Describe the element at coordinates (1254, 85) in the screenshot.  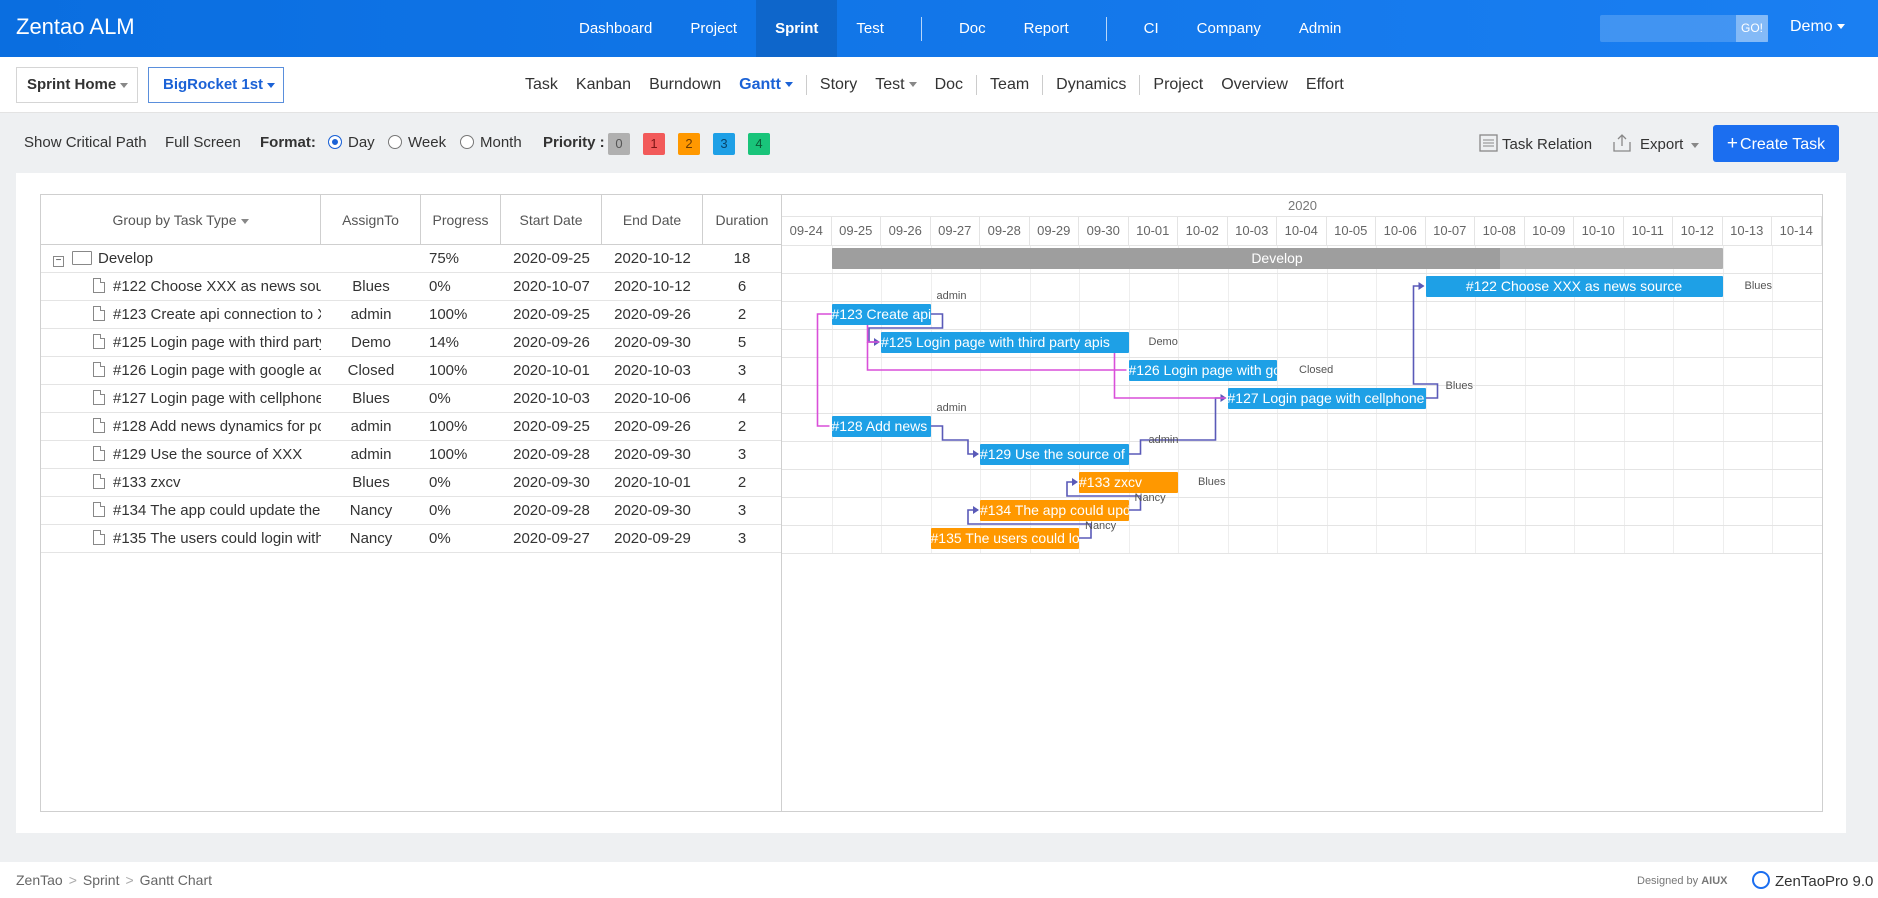
I see `subnav-item-overview-10: Overview` at that location.